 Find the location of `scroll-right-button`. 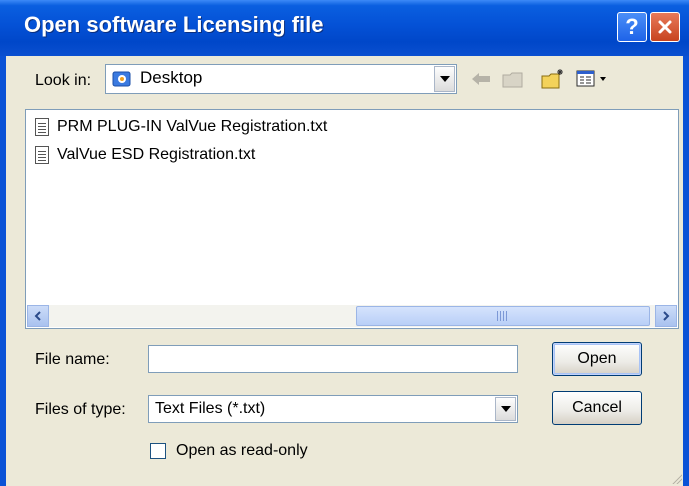

scroll-right-button is located at coordinates (666, 316).